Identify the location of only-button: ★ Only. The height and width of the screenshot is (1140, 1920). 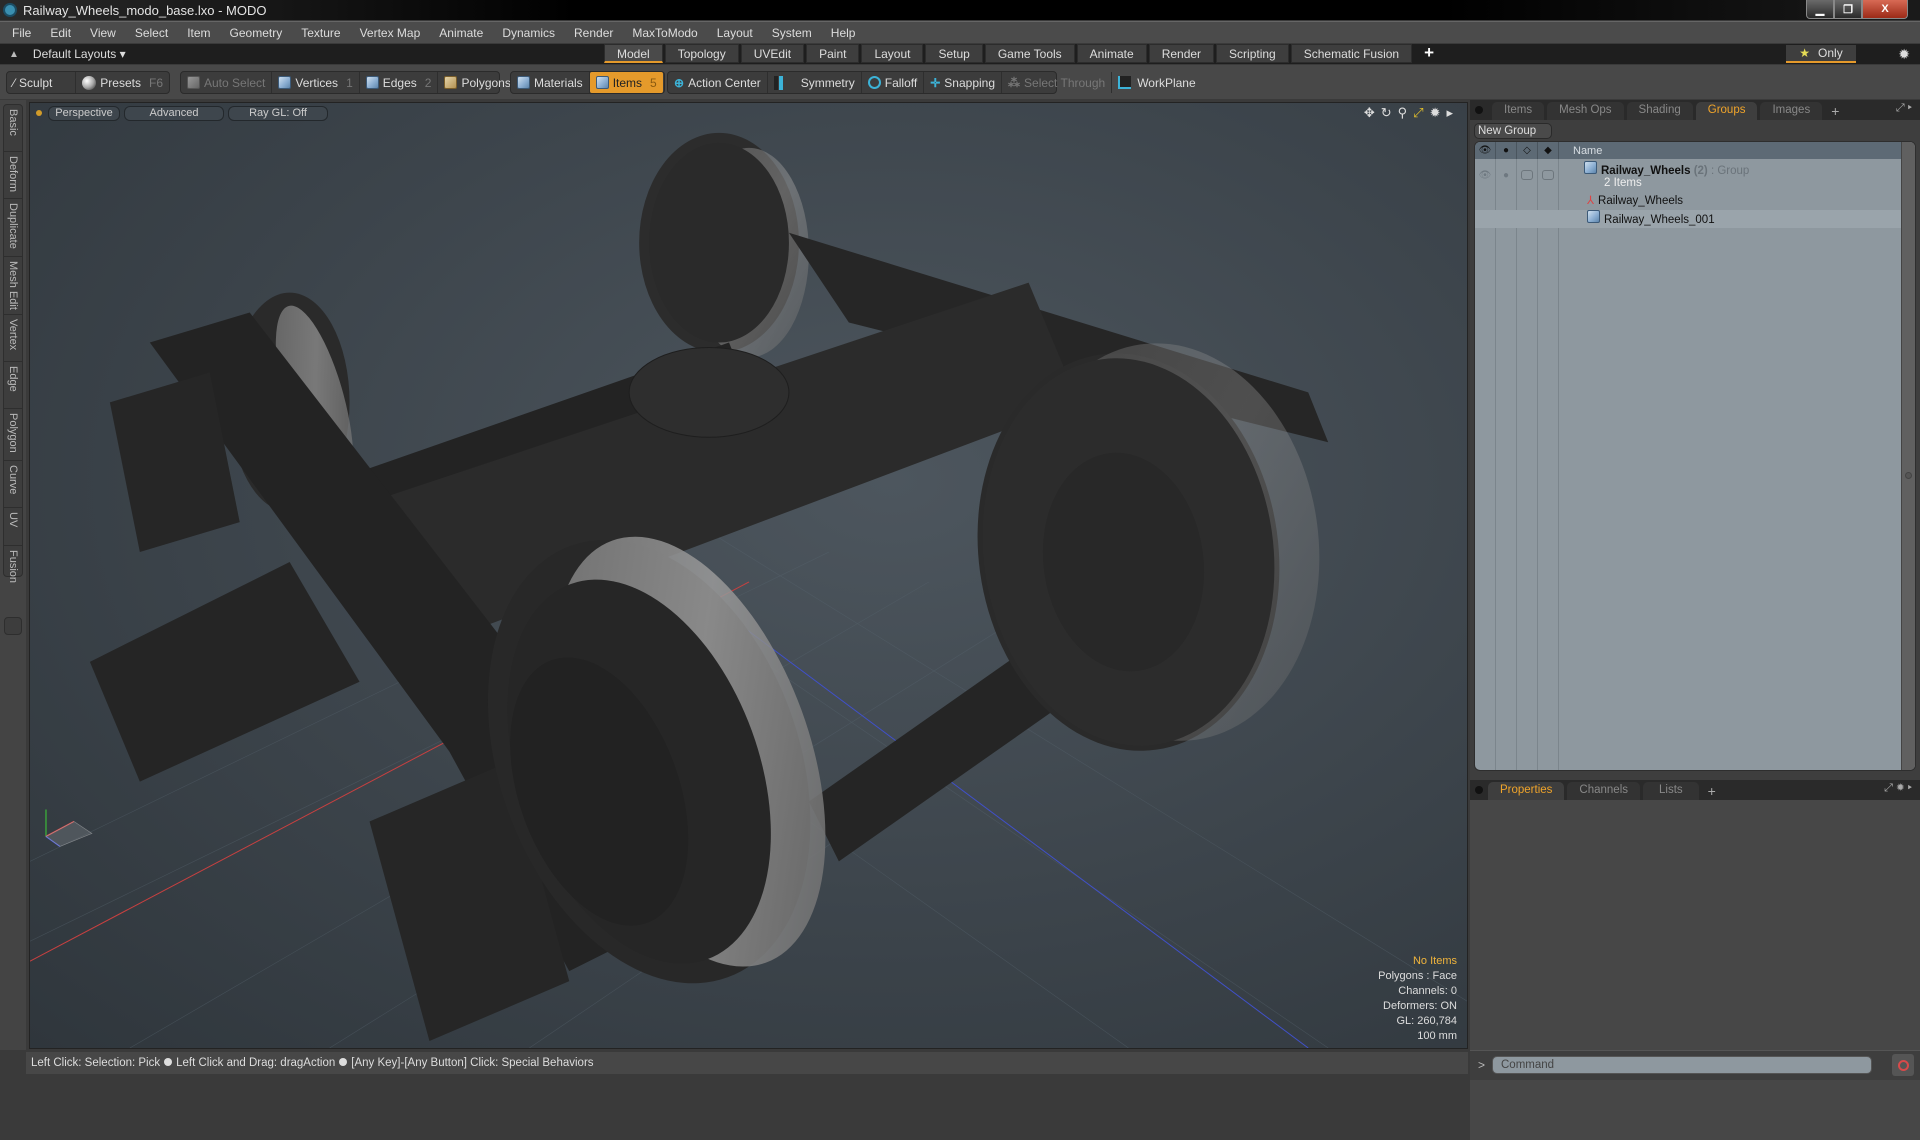
(1821, 54).